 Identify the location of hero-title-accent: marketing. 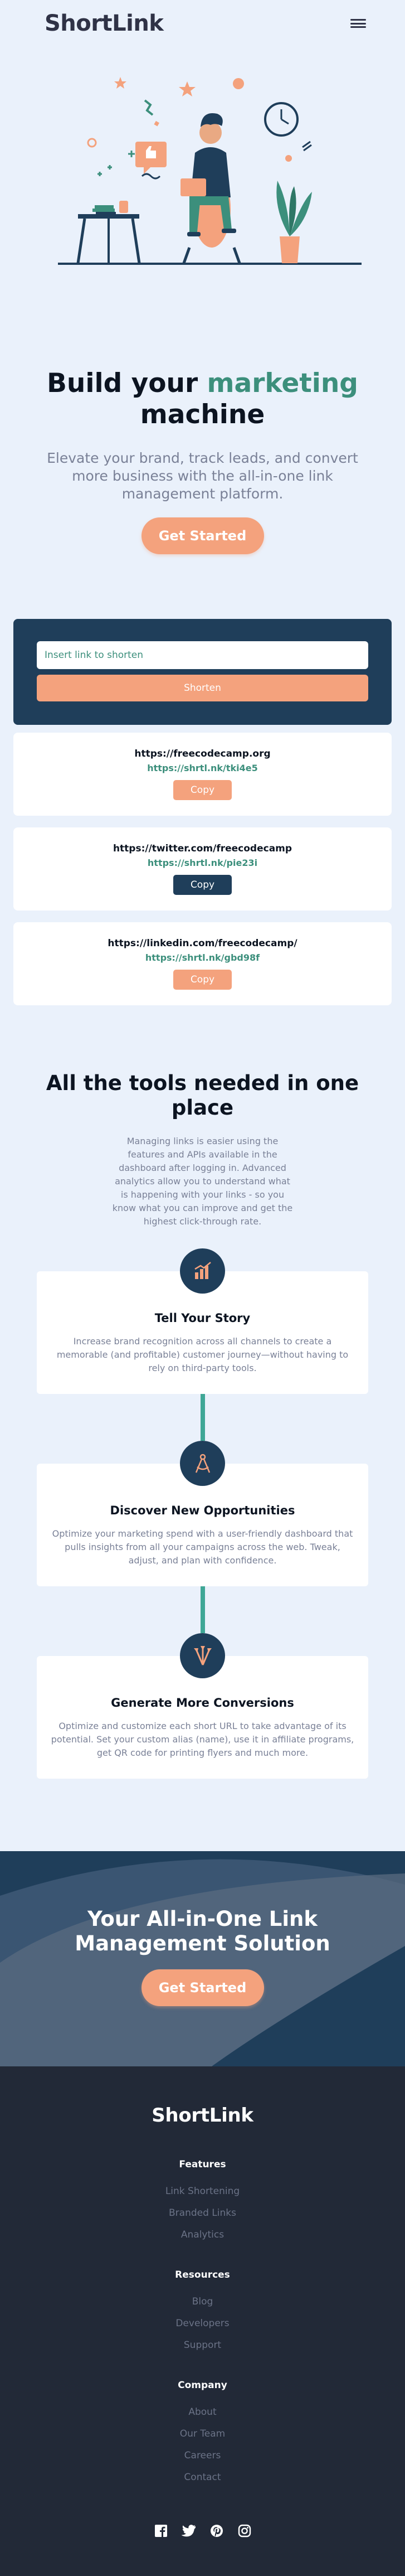
(282, 383).